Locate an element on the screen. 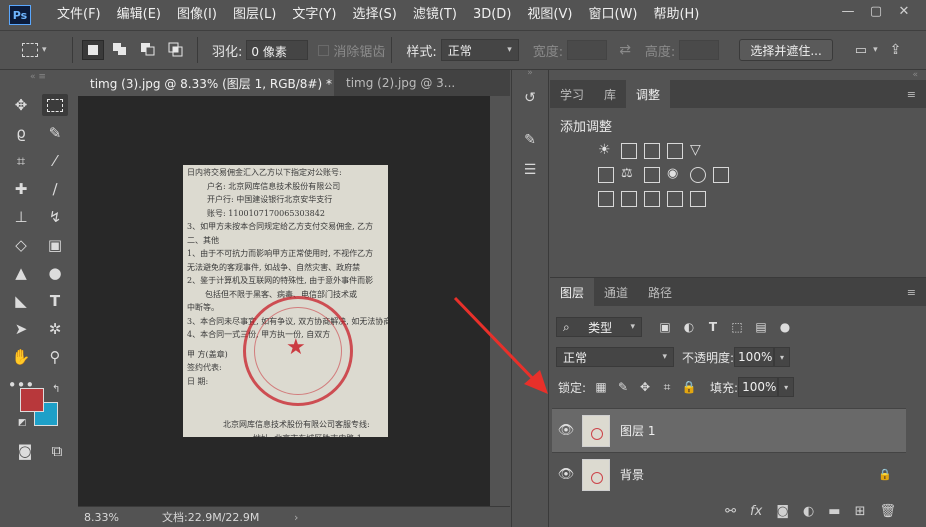 The image size is (926, 527). hand-tool-icon: ✋ is located at coordinates (21, 357).